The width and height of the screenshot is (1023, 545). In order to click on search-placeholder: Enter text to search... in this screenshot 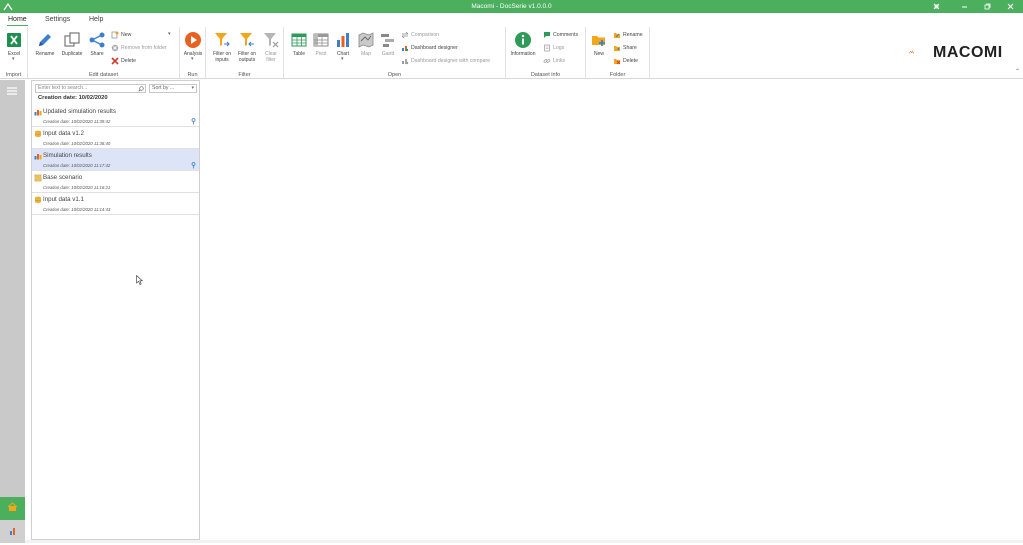, I will do `click(63, 88)`.